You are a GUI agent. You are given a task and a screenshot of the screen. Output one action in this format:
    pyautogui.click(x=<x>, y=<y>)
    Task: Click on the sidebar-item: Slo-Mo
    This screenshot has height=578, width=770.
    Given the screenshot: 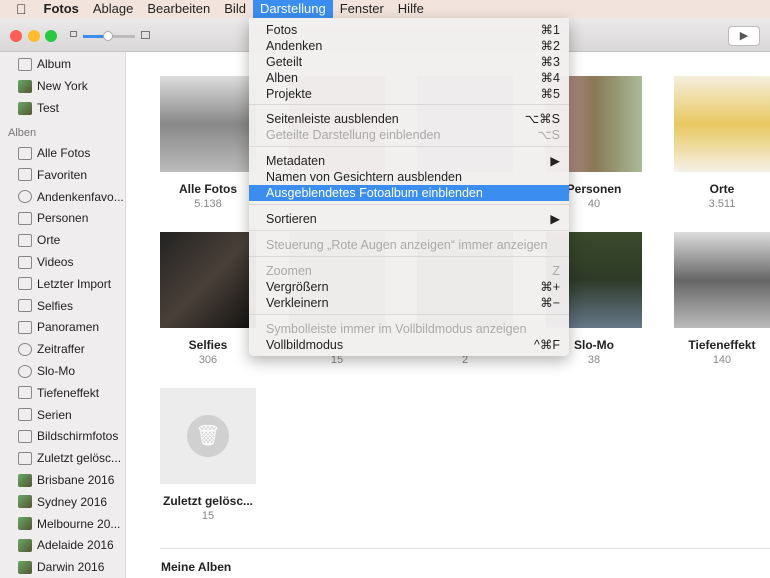 What is the action you would take?
    pyautogui.click(x=46, y=371)
    